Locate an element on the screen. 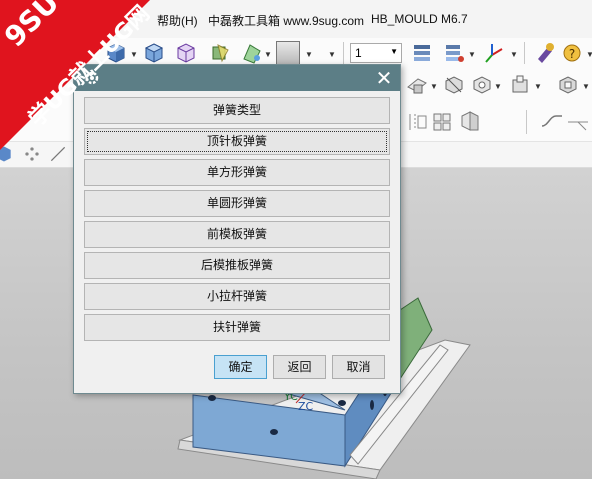  menu-item-hb-mould: HB_MOULD M6.7 is located at coordinates (419, 19).